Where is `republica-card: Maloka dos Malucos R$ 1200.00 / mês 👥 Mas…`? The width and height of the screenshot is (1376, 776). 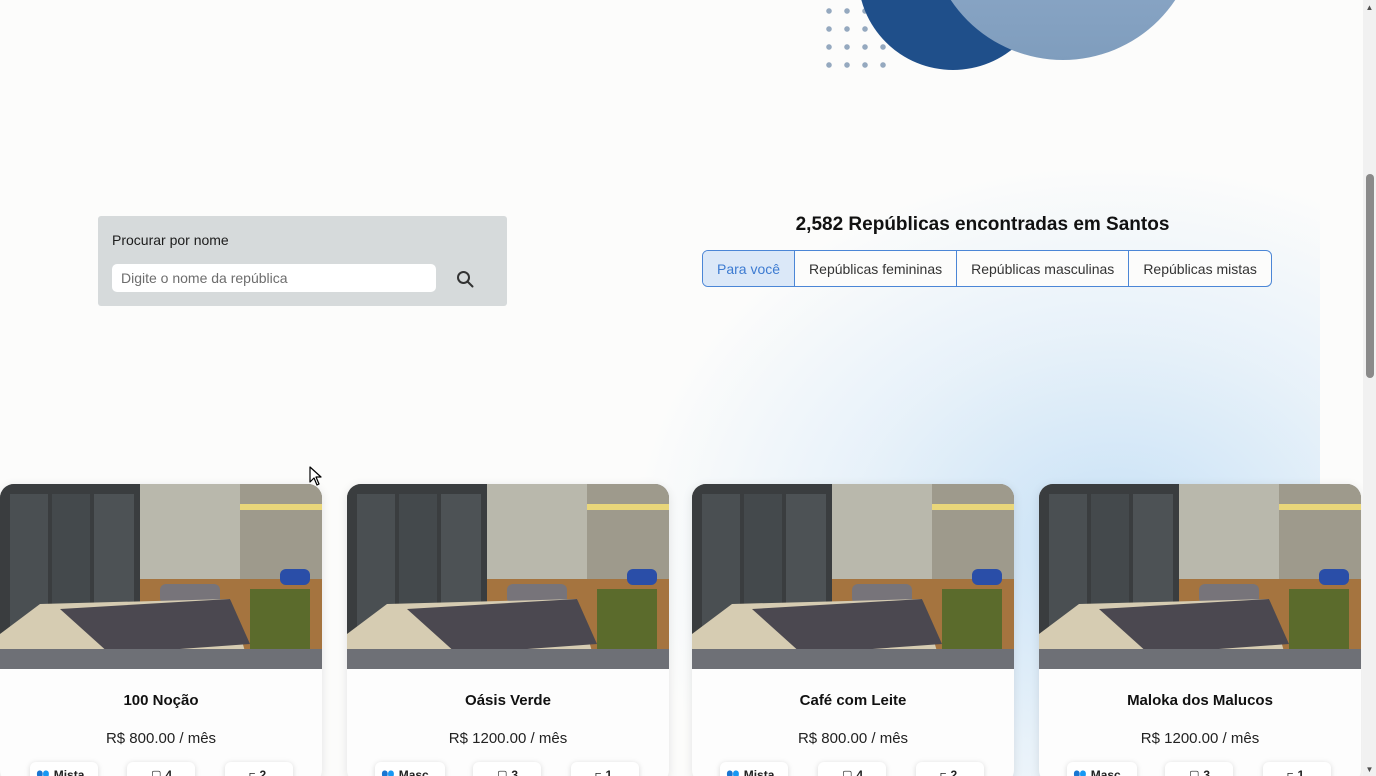
republica-card: Maloka dos Malucos R$ 1200.00 / mês 👥 Mas… is located at coordinates (1200, 630).